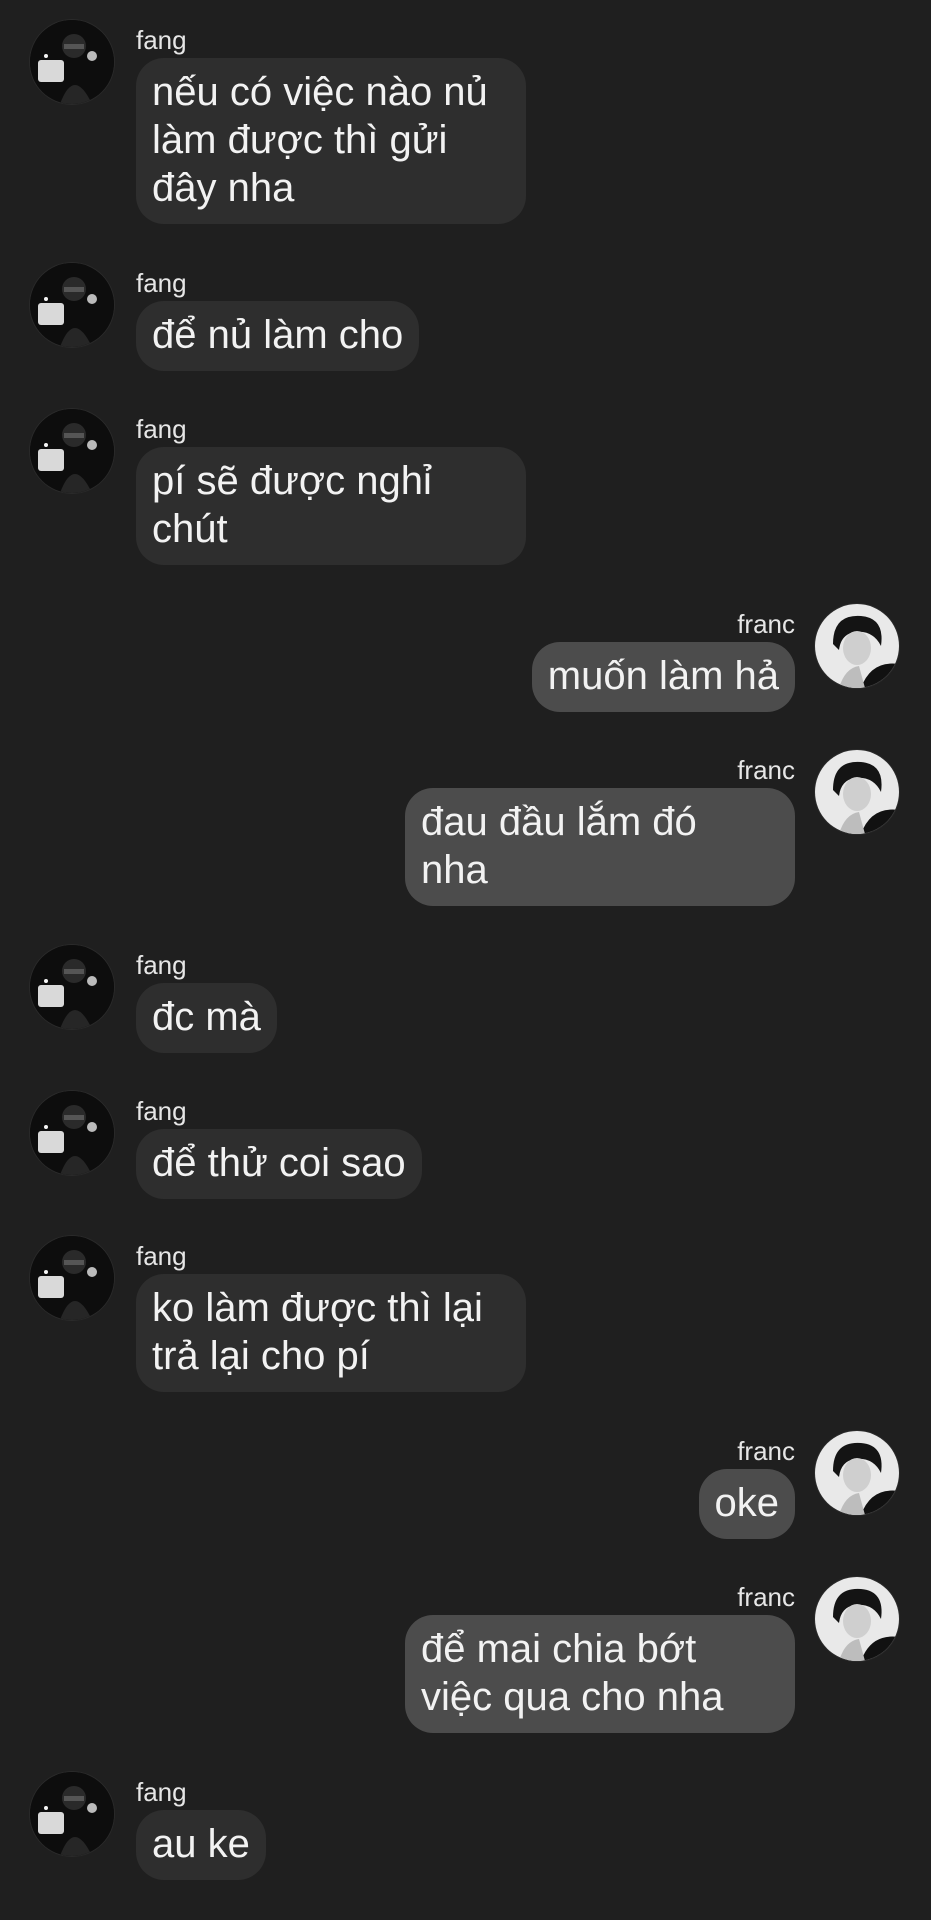 Image resolution: width=931 pixels, height=1920 pixels. I want to click on message-text: oke, so click(747, 1503).